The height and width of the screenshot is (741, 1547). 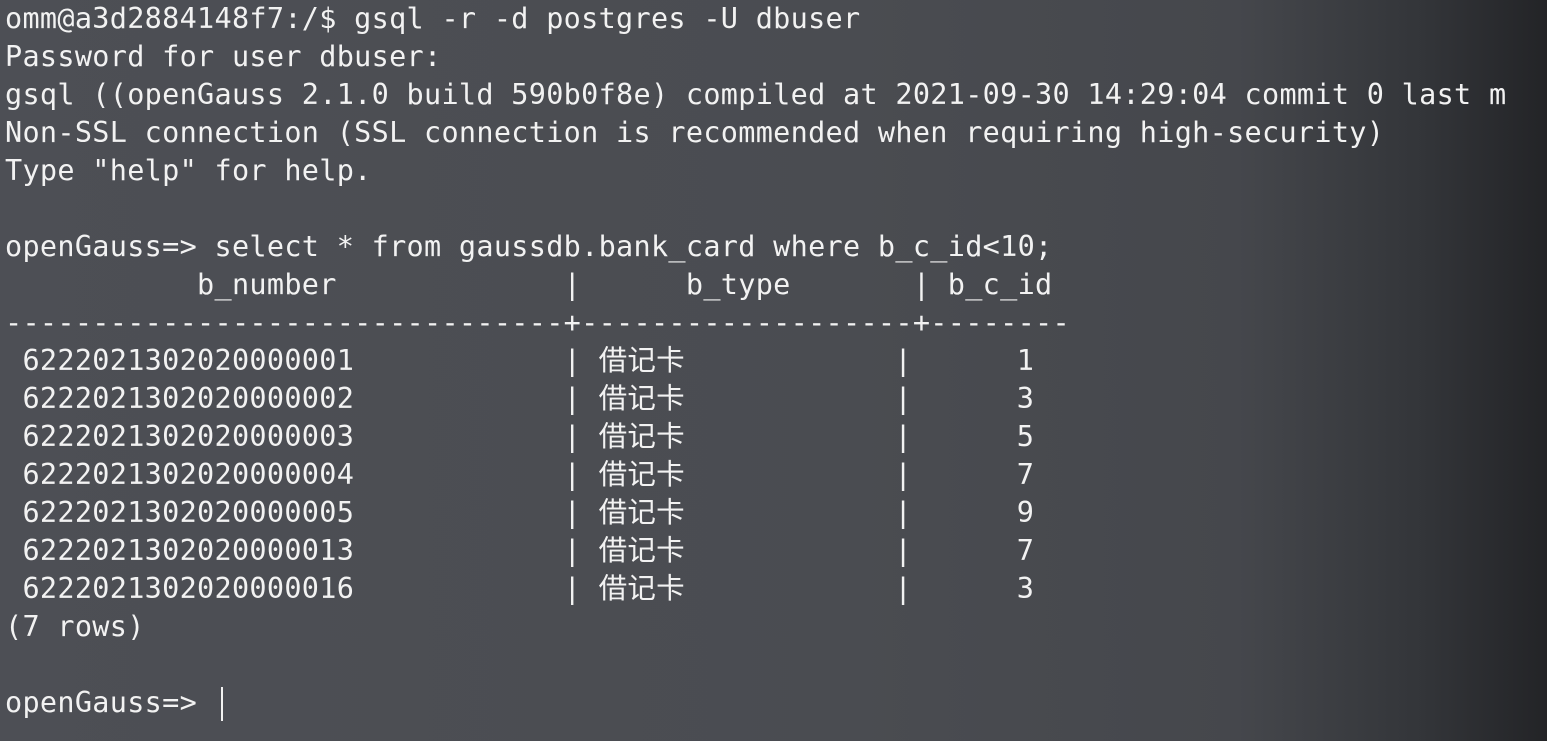 I want to click on text-cursor, so click(x=221, y=704).